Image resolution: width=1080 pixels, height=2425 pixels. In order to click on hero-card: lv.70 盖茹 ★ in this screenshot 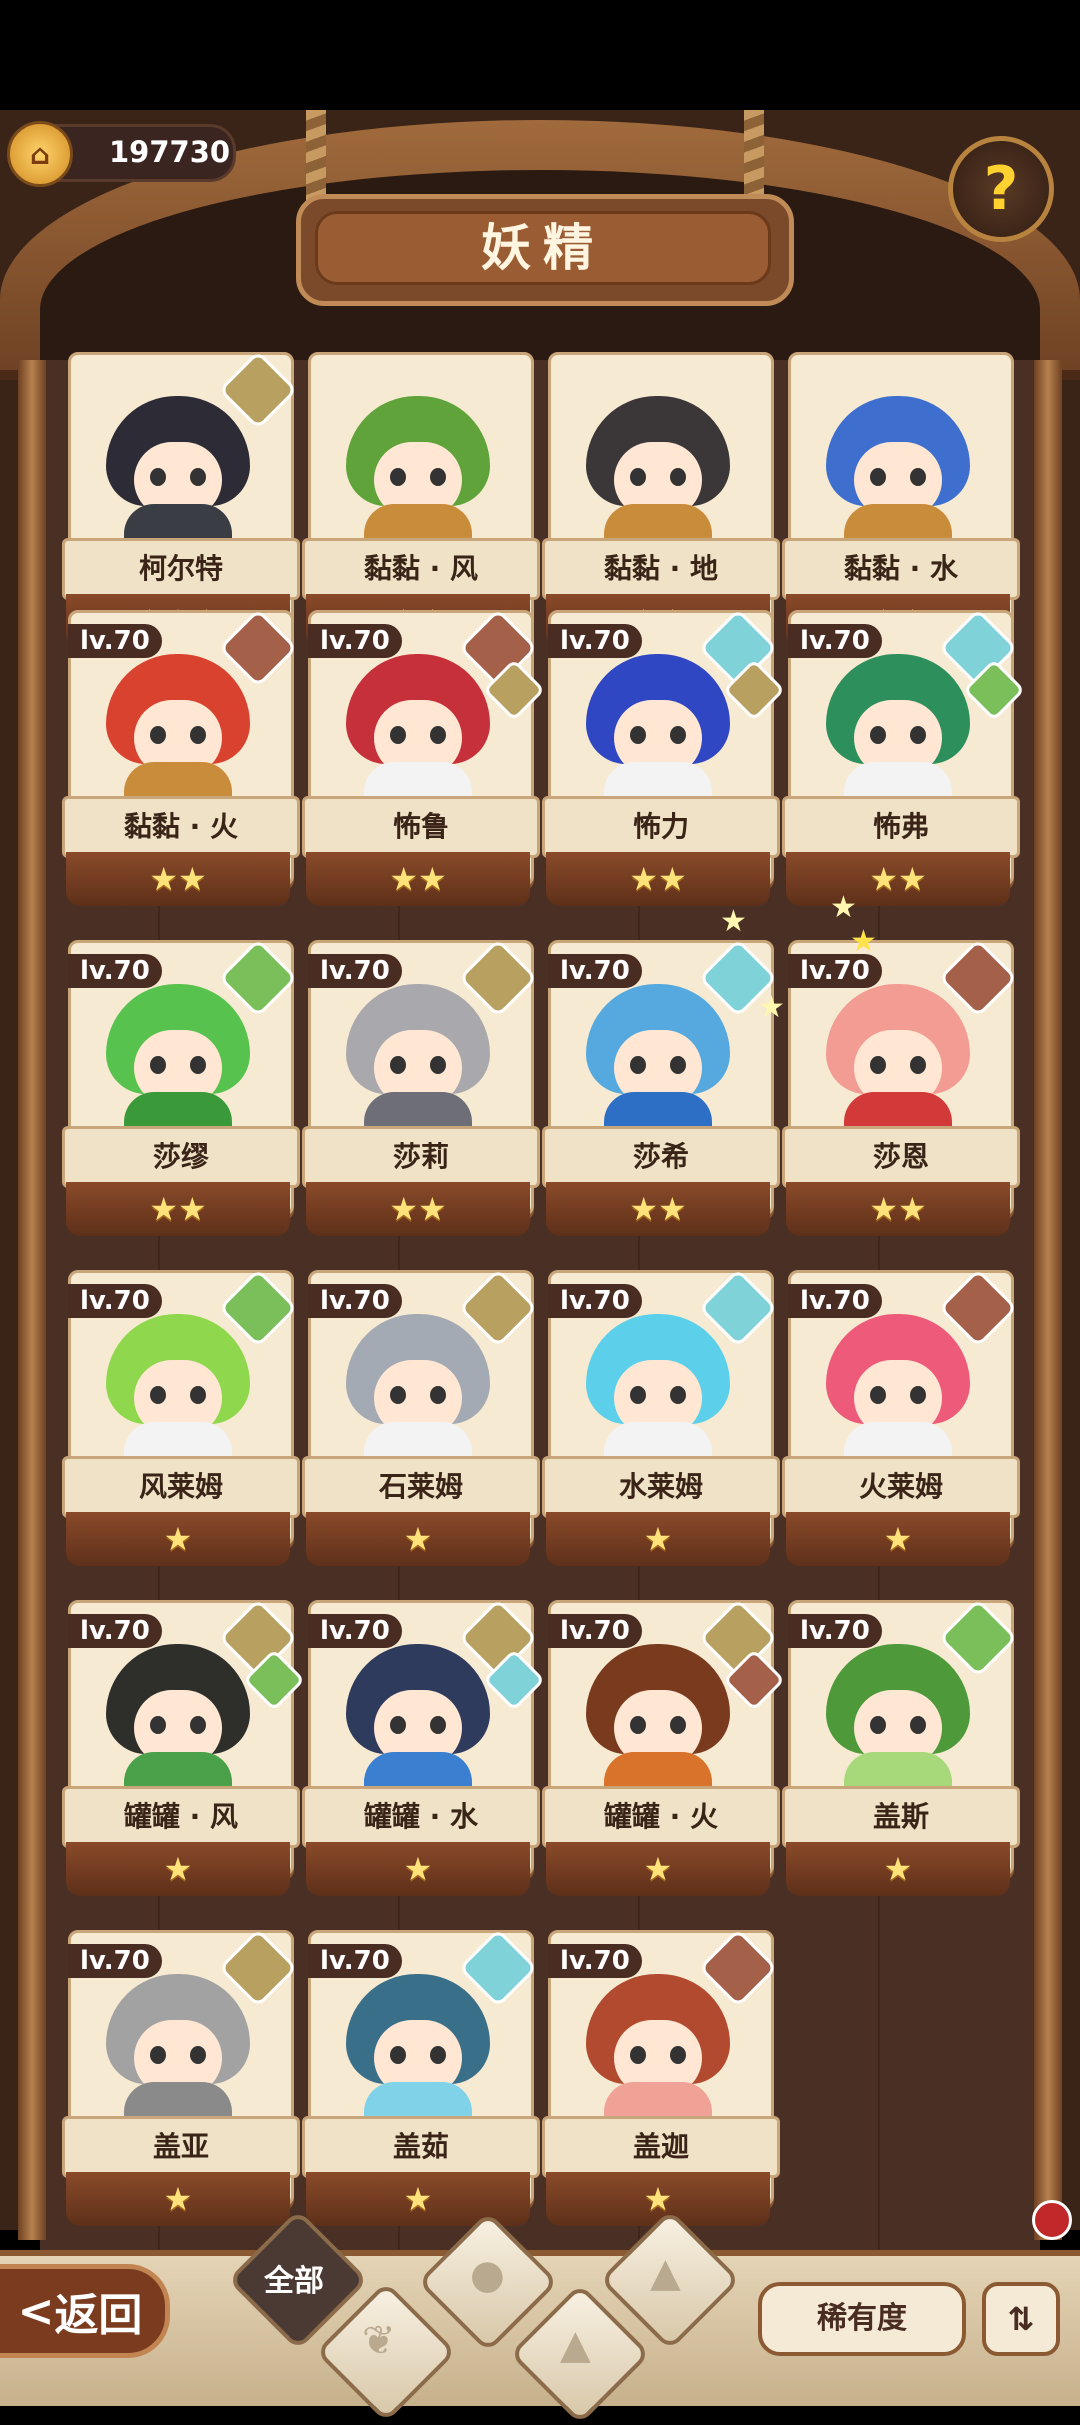, I will do `click(421, 2082)`.